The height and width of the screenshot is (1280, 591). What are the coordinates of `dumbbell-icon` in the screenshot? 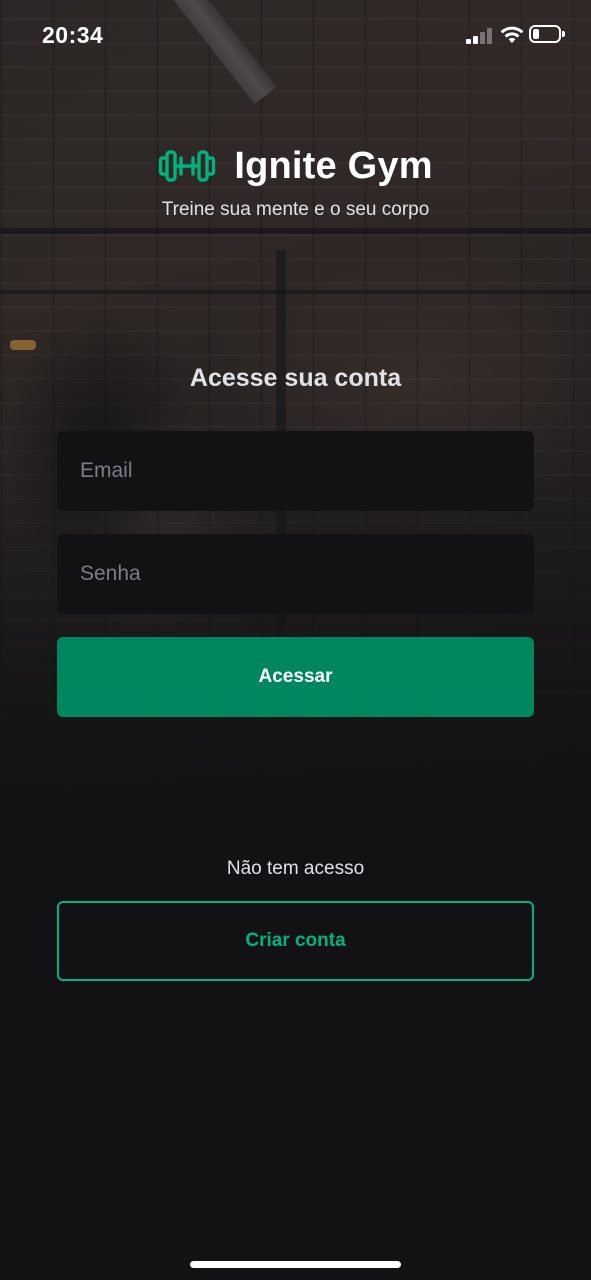 It's located at (187, 166).